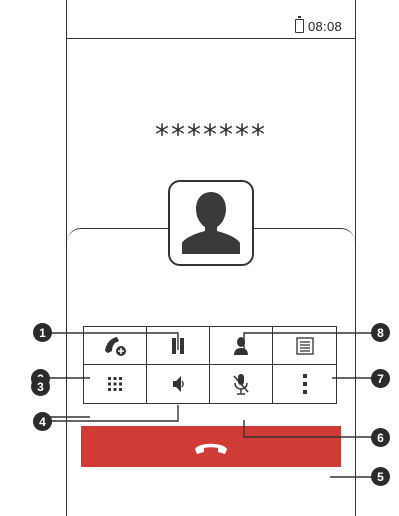 The width and height of the screenshot is (399, 516). I want to click on end-call-icon, so click(211, 448).